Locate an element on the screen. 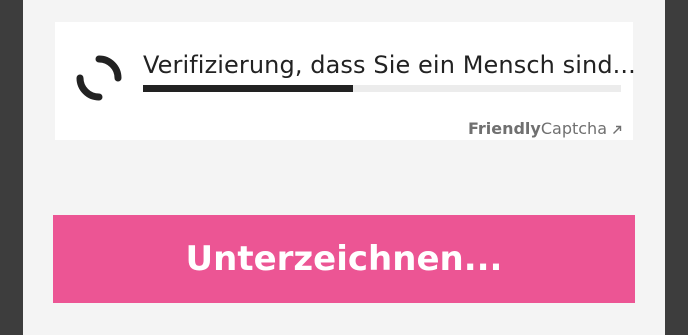 The width and height of the screenshot is (688, 335). friendlycaptcha-link: Friendly Captcha is located at coordinates (545, 128).